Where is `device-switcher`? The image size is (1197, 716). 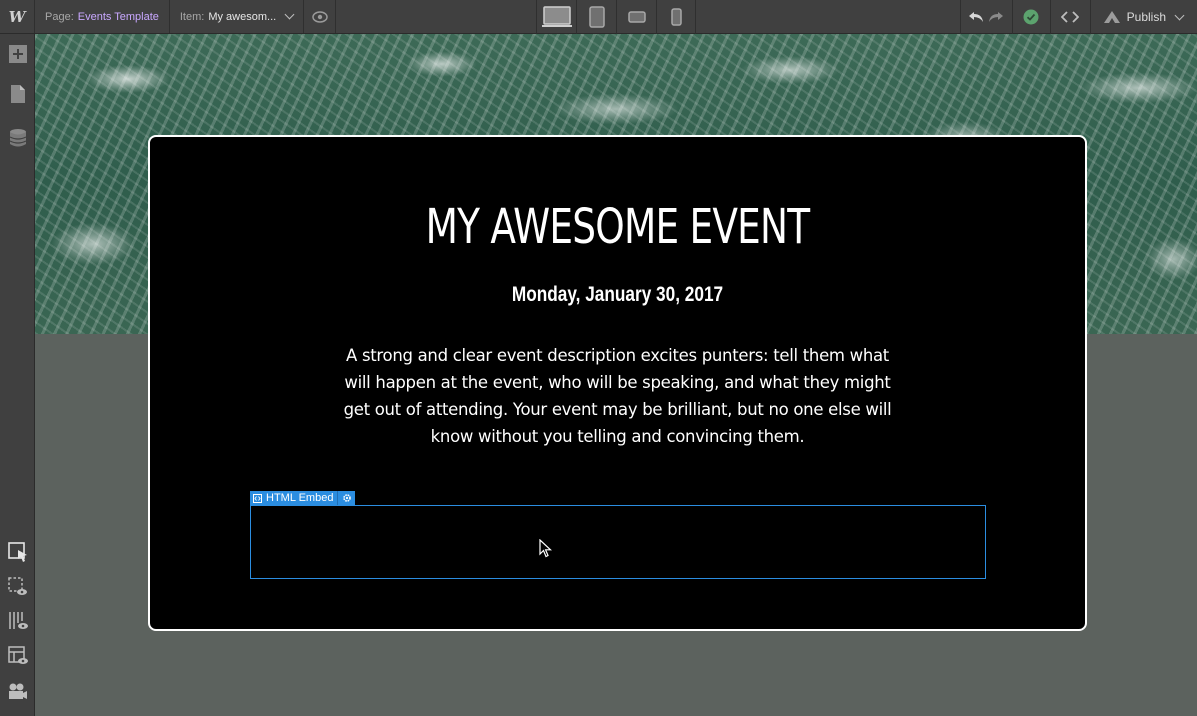
device-switcher is located at coordinates (616, 17).